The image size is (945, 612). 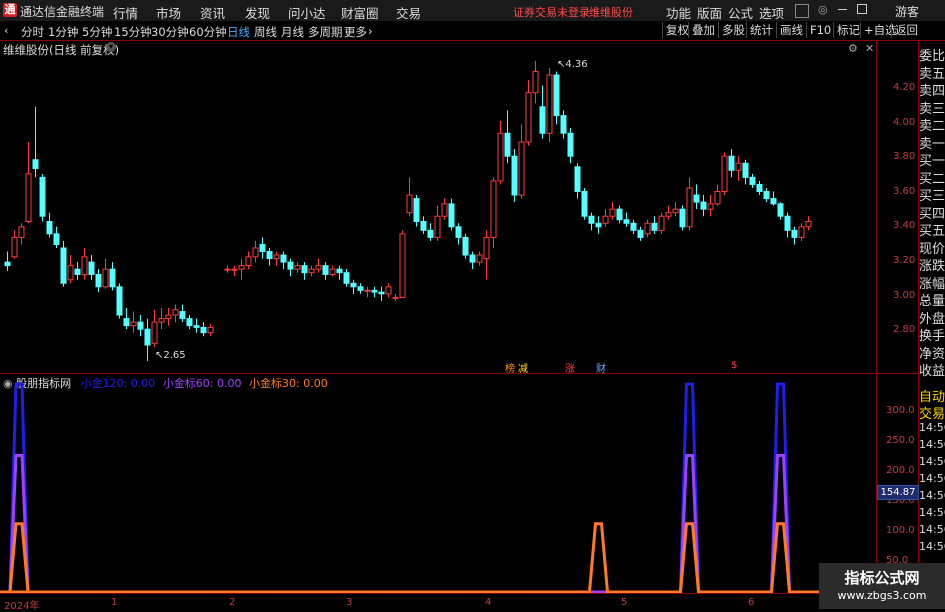 What do you see at coordinates (678, 12) in the screenshot?
I see `menu-function: 功能` at bounding box center [678, 12].